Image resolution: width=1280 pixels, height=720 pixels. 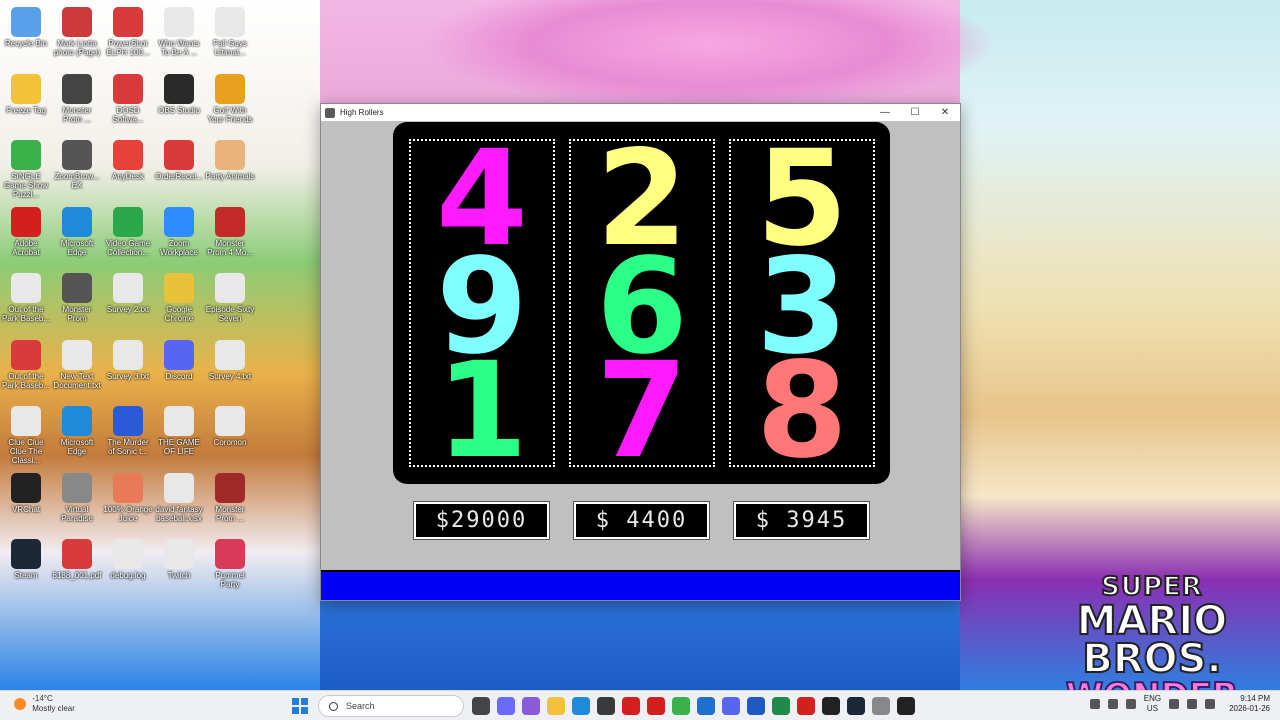 I want to click on wallpaper-bottom, so click(x=640, y=644).